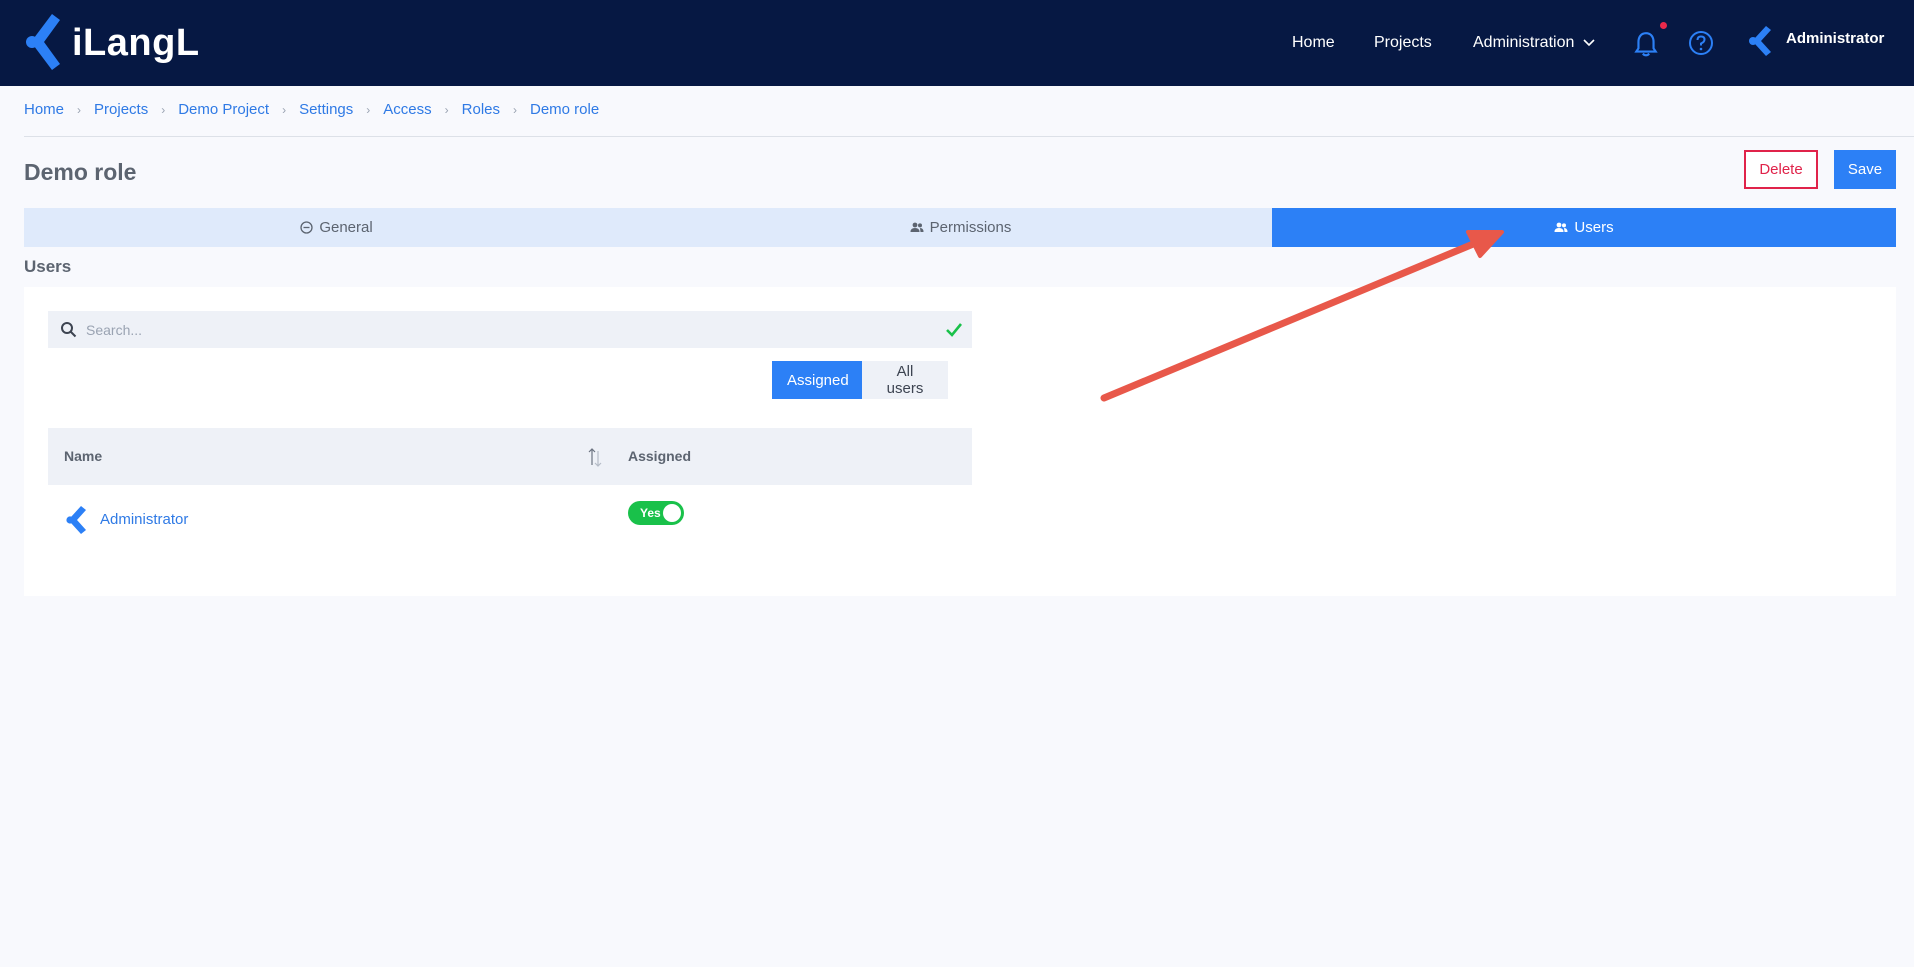 This screenshot has height=967, width=1914. I want to click on logo-text: iLangL, so click(136, 42).